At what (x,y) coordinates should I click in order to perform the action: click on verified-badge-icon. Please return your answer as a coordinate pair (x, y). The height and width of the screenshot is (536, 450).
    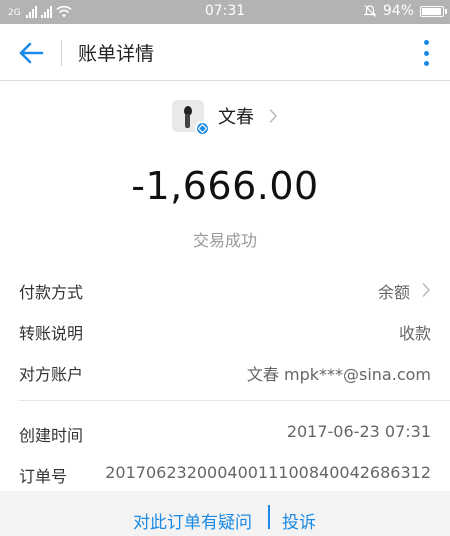
    Looking at the image, I should click on (202, 128).